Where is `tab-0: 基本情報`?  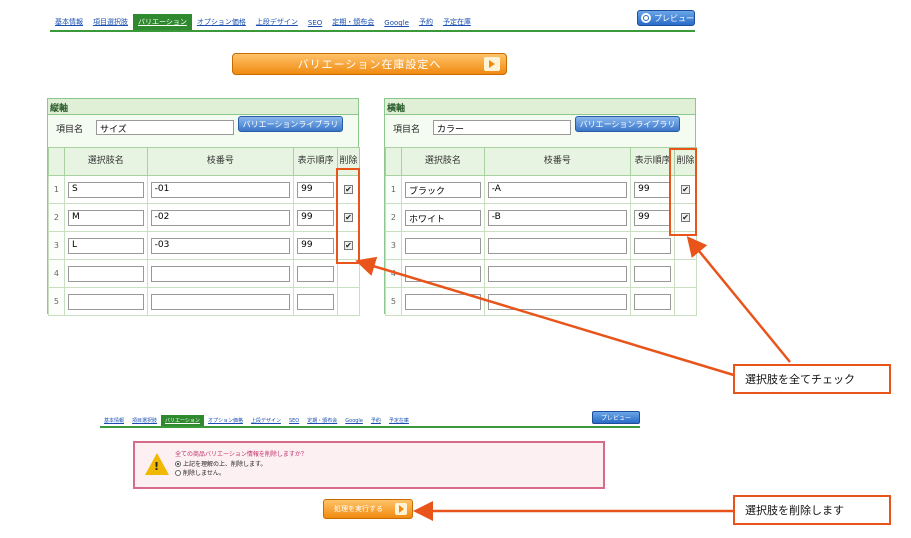
tab-0: 基本情報 is located at coordinates (114, 421).